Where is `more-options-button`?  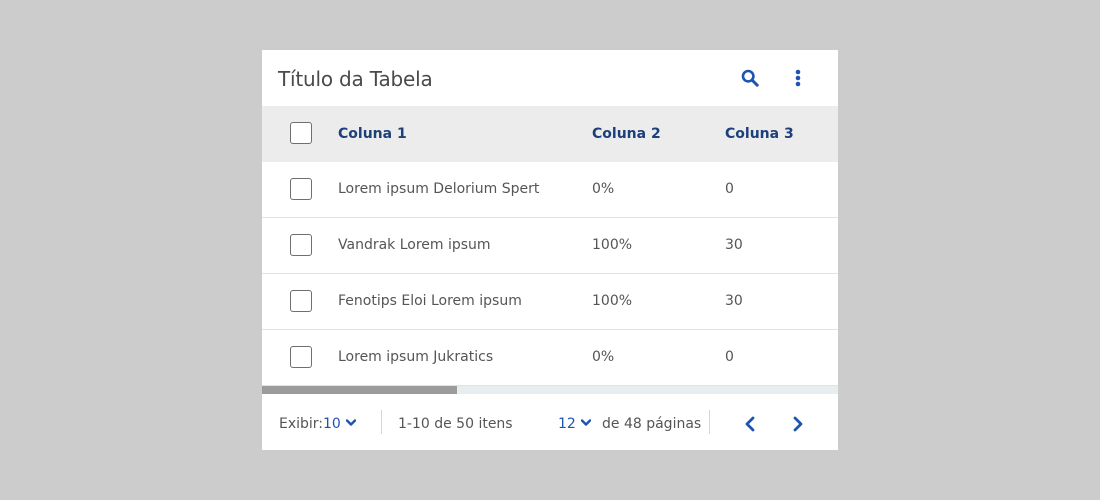 more-options-button is located at coordinates (798, 78).